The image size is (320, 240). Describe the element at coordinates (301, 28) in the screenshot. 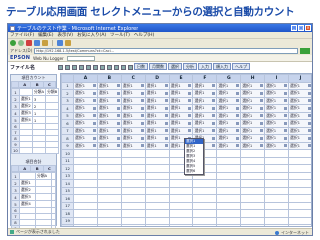

I see `maximize-button: □` at that location.